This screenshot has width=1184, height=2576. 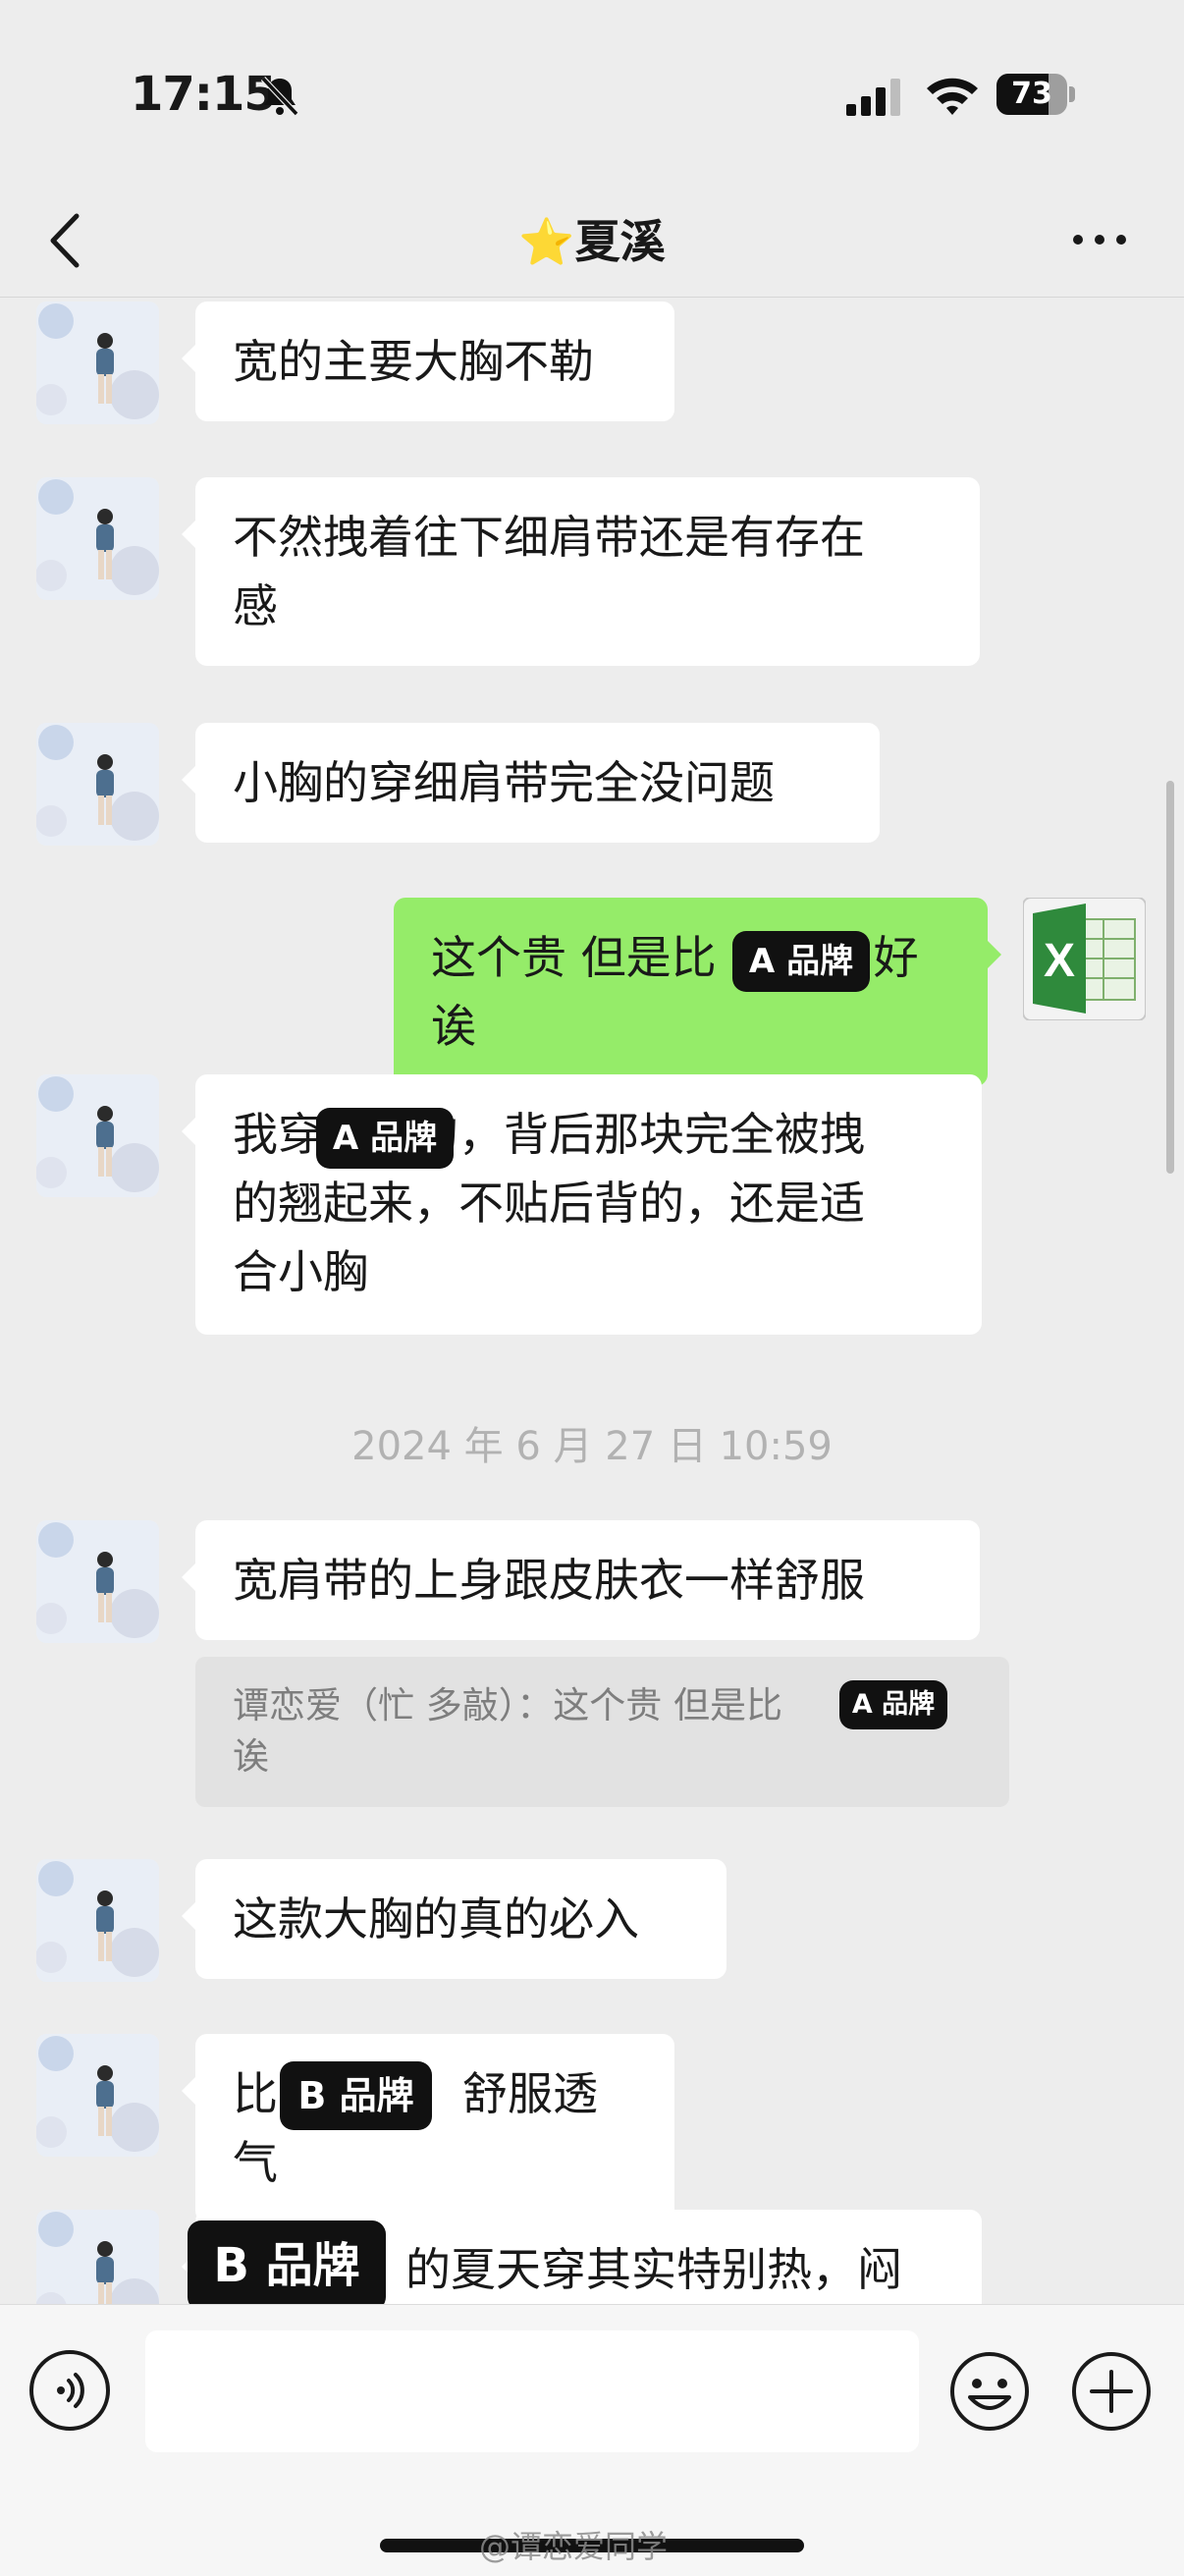 I want to click on message-text: 宽的主要大胸不勒, so click(x=413, y=361).